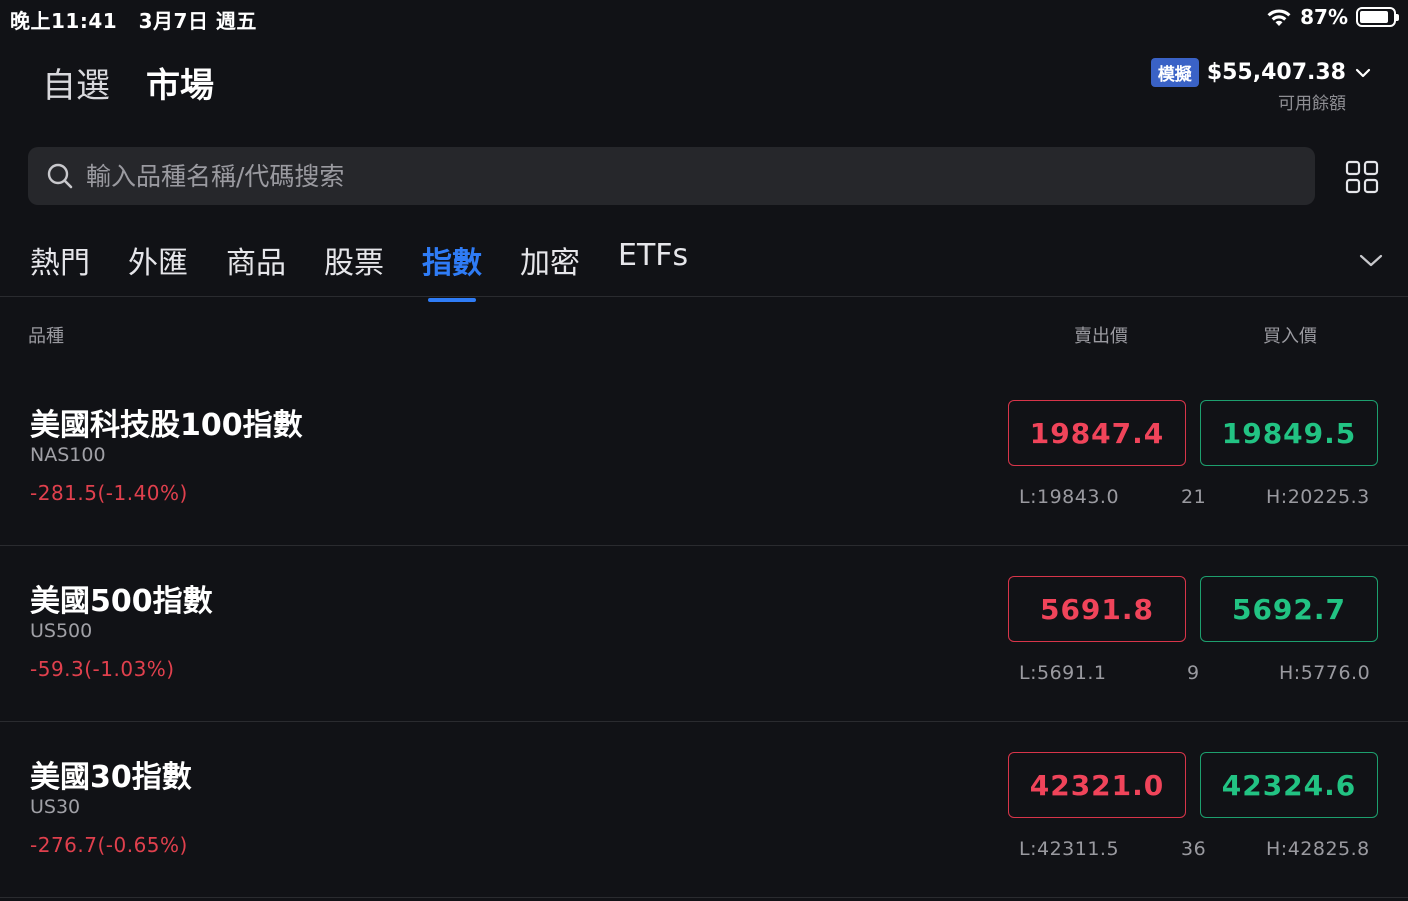  I want to click on column-header-buy: 買入價, so click(1290, 336).